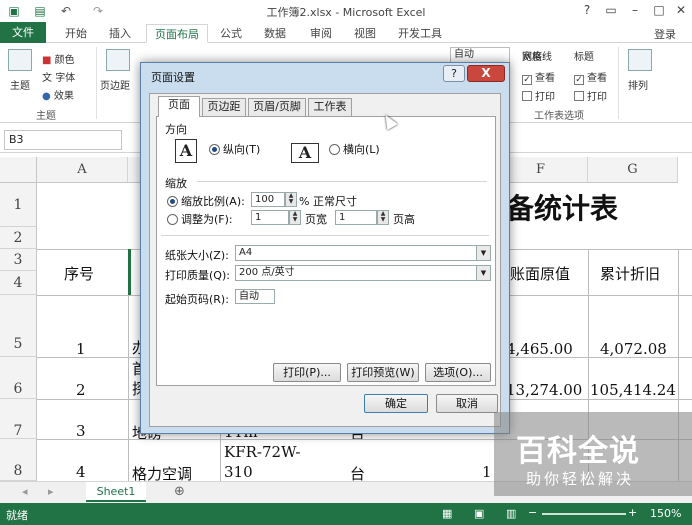  I want to click on fonts-button: 文 字体, so click(58, 76).